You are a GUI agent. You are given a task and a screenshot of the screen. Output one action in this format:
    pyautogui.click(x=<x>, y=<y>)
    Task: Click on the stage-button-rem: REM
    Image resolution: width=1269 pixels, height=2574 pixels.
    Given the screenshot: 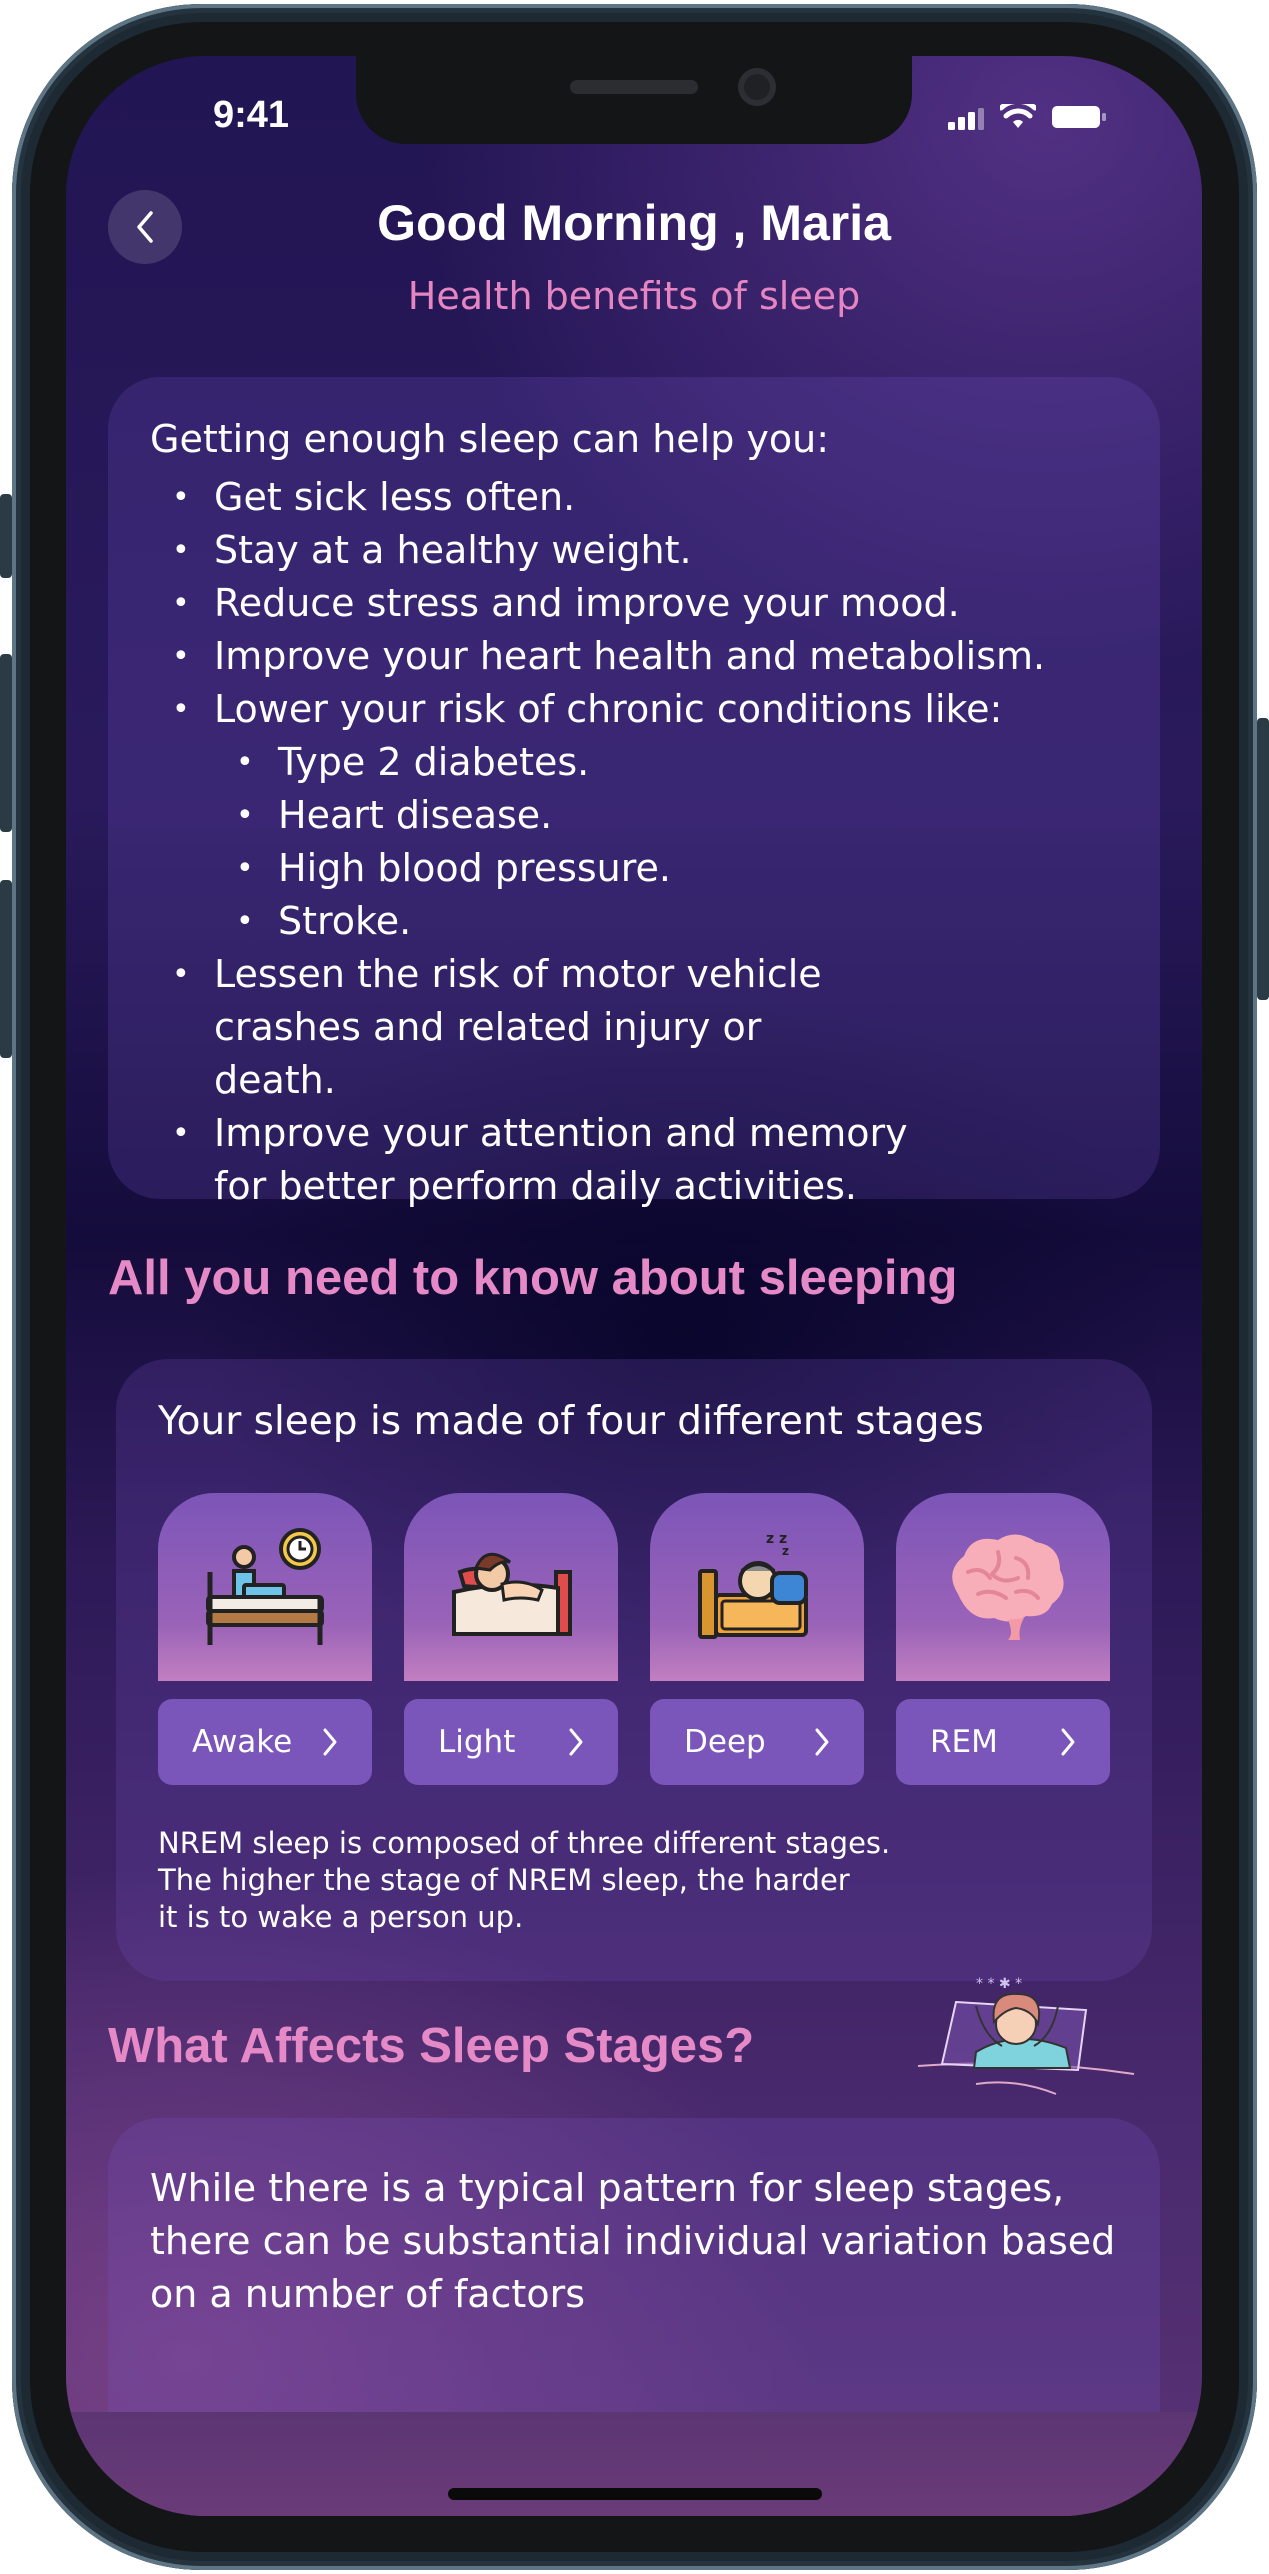 What is the action you would take?
    pyautogui.click(x=1003, y=1742)
    